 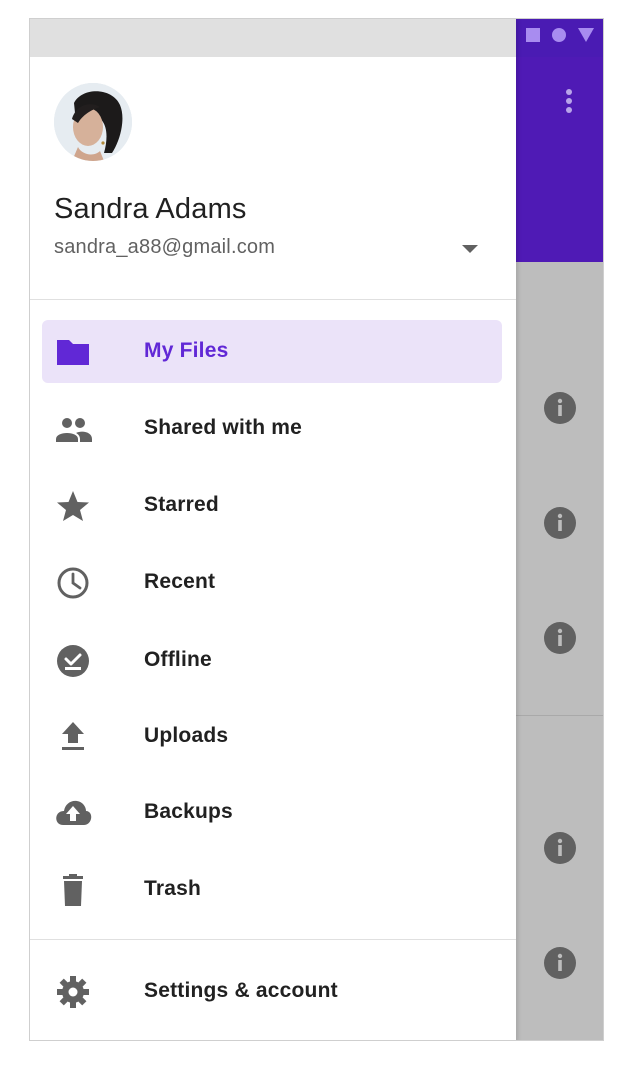 I want to click on nav-item-label: Trash, so click(x=173, y=888).